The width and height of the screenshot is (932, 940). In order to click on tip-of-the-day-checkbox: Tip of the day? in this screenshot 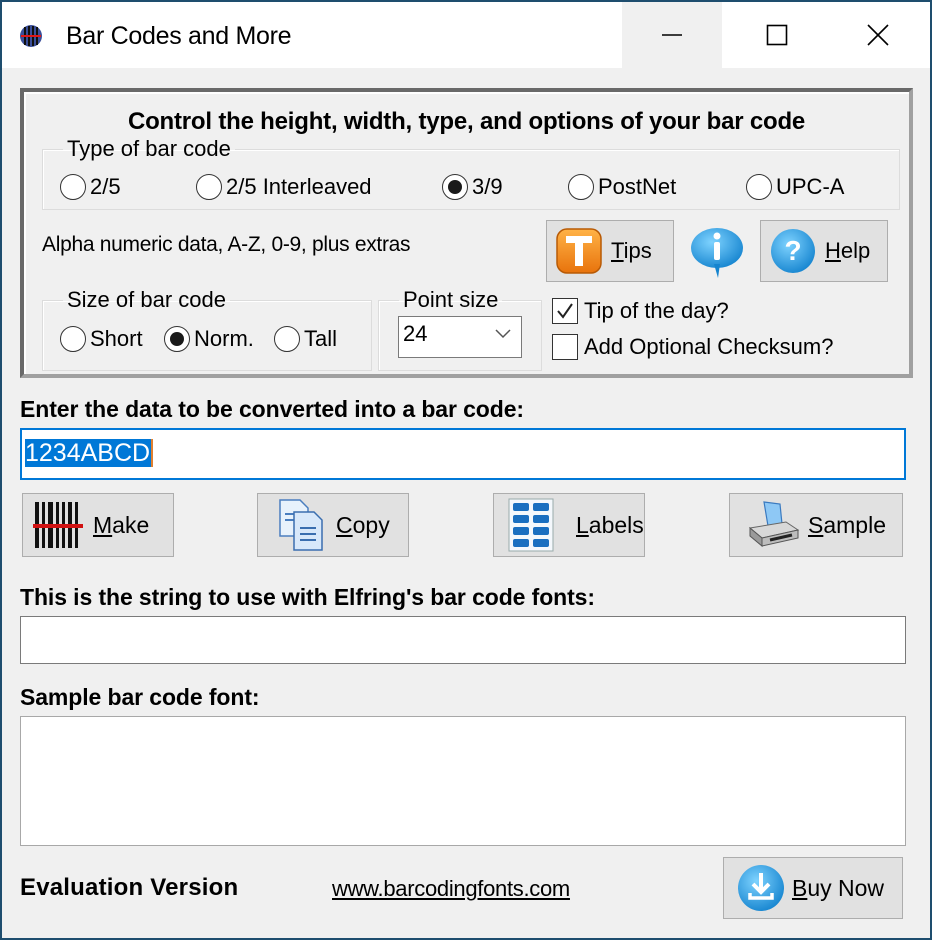, I will do `click(640, 311)`.